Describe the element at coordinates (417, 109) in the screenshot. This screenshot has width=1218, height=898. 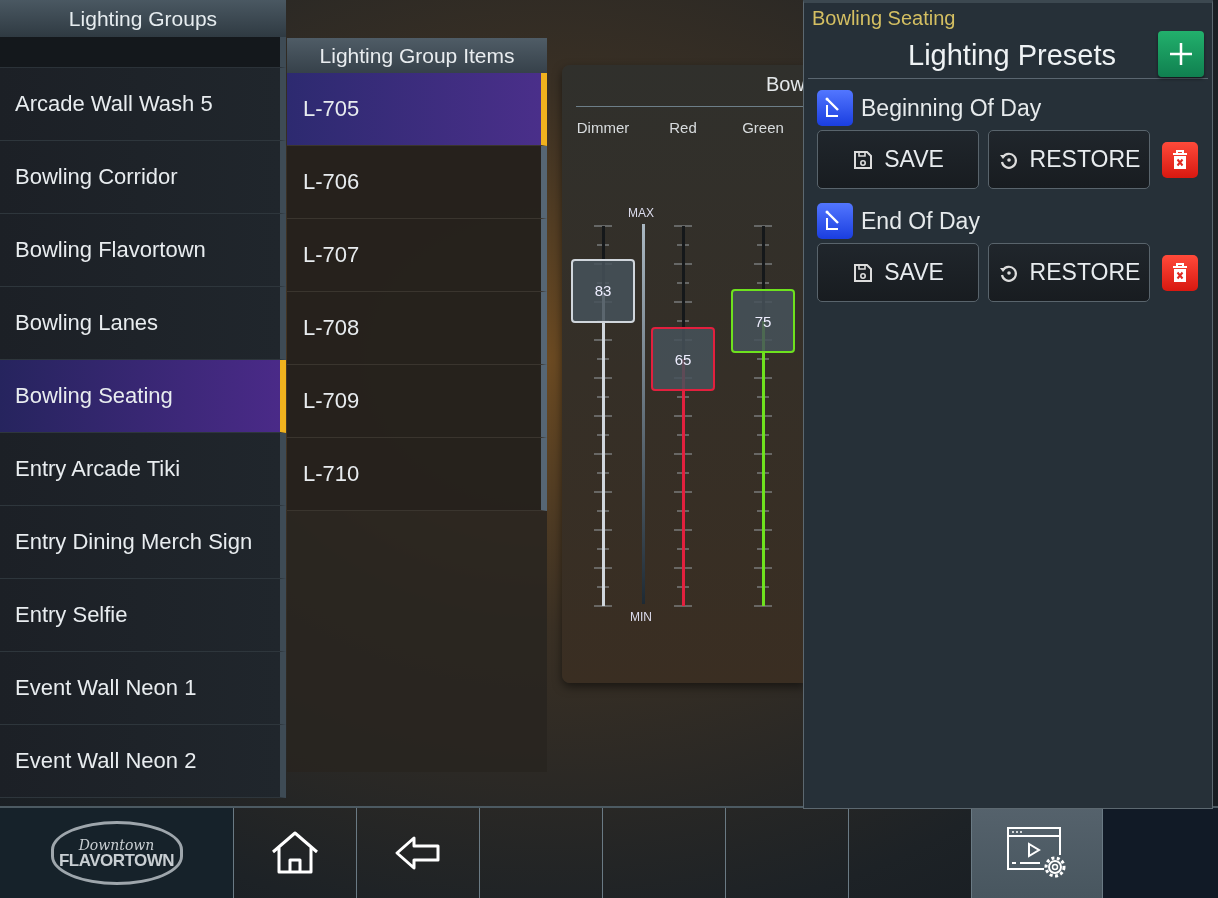
I see `item-list-item: L-705` at that location.